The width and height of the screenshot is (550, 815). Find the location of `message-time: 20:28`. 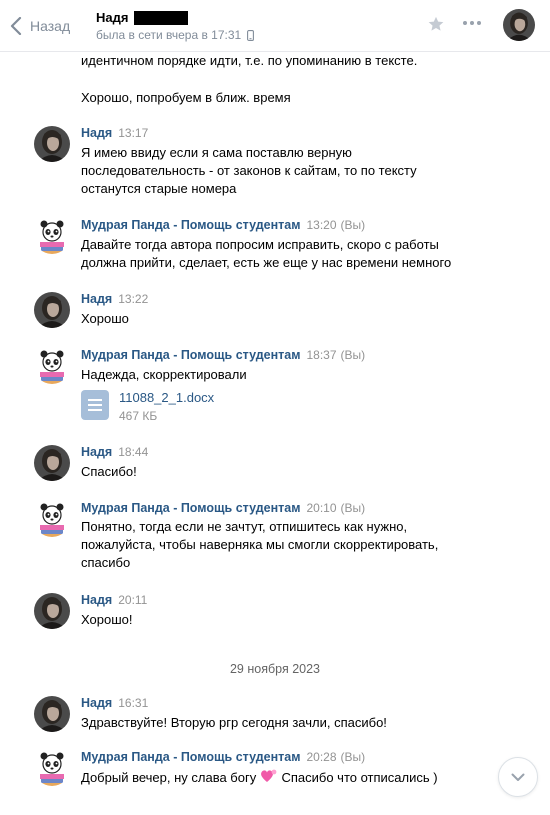

message-time: 20:28 is located at coordinates (321, 757).